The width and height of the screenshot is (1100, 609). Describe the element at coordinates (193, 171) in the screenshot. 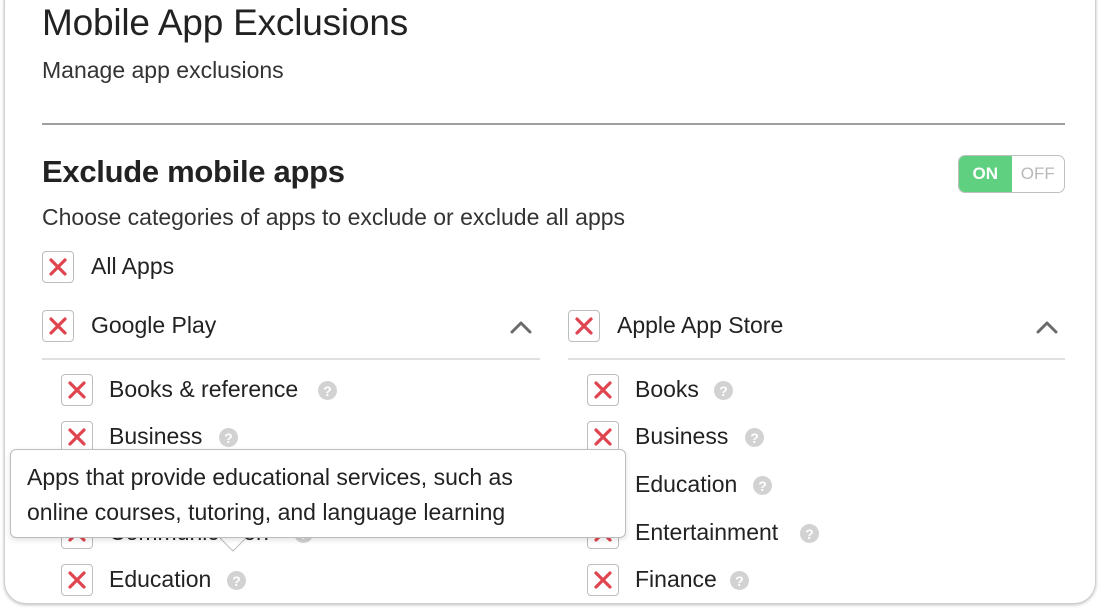

I see `section-title: Exclude mobile apps` at that location.